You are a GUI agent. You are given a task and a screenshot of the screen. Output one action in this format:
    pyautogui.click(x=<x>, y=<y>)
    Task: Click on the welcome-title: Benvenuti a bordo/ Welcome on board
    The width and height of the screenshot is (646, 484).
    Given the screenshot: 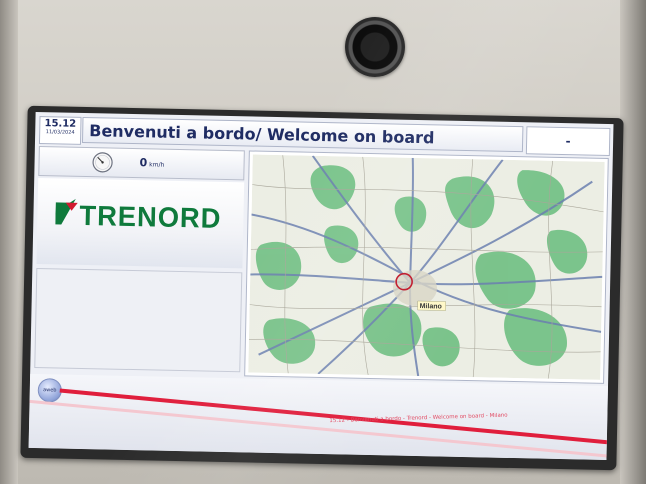 What is the action you would take?
    pyautogui.click(x=302, y=134)
    